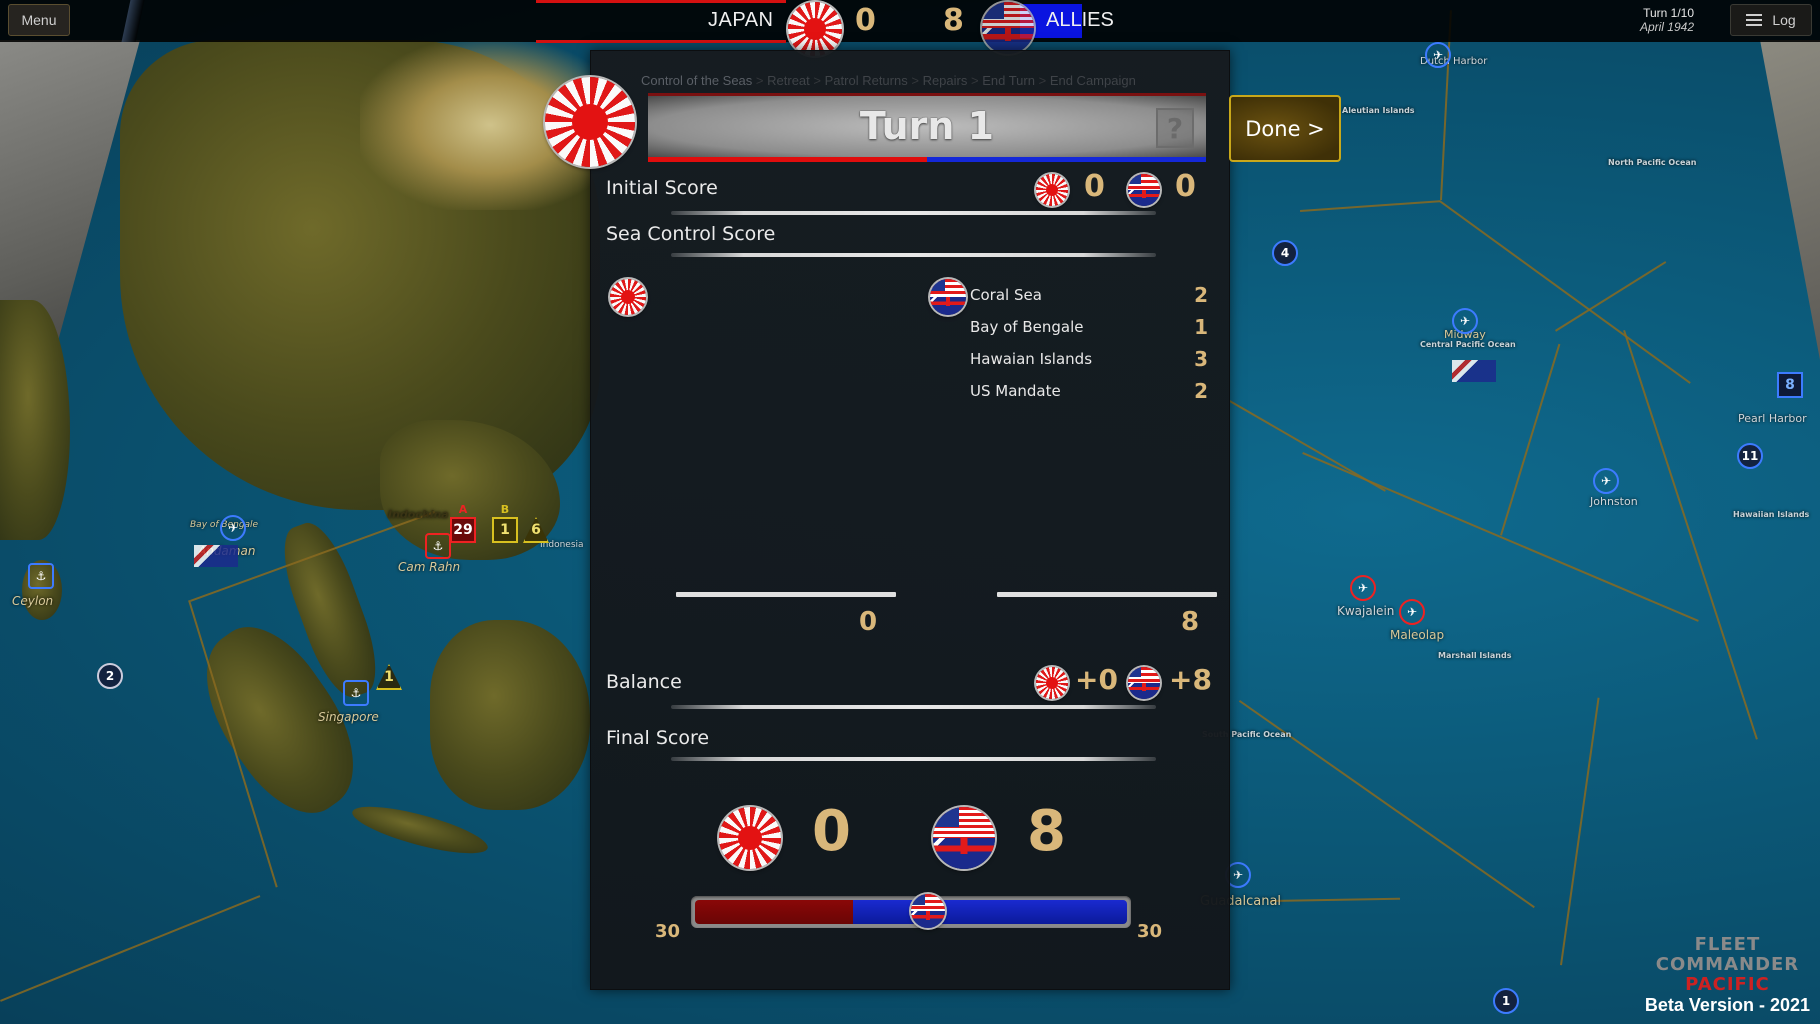  What do you see at coordinates (35, 420) in the screenshot?
I see `landmass-india` at bounding box center [35, 420].